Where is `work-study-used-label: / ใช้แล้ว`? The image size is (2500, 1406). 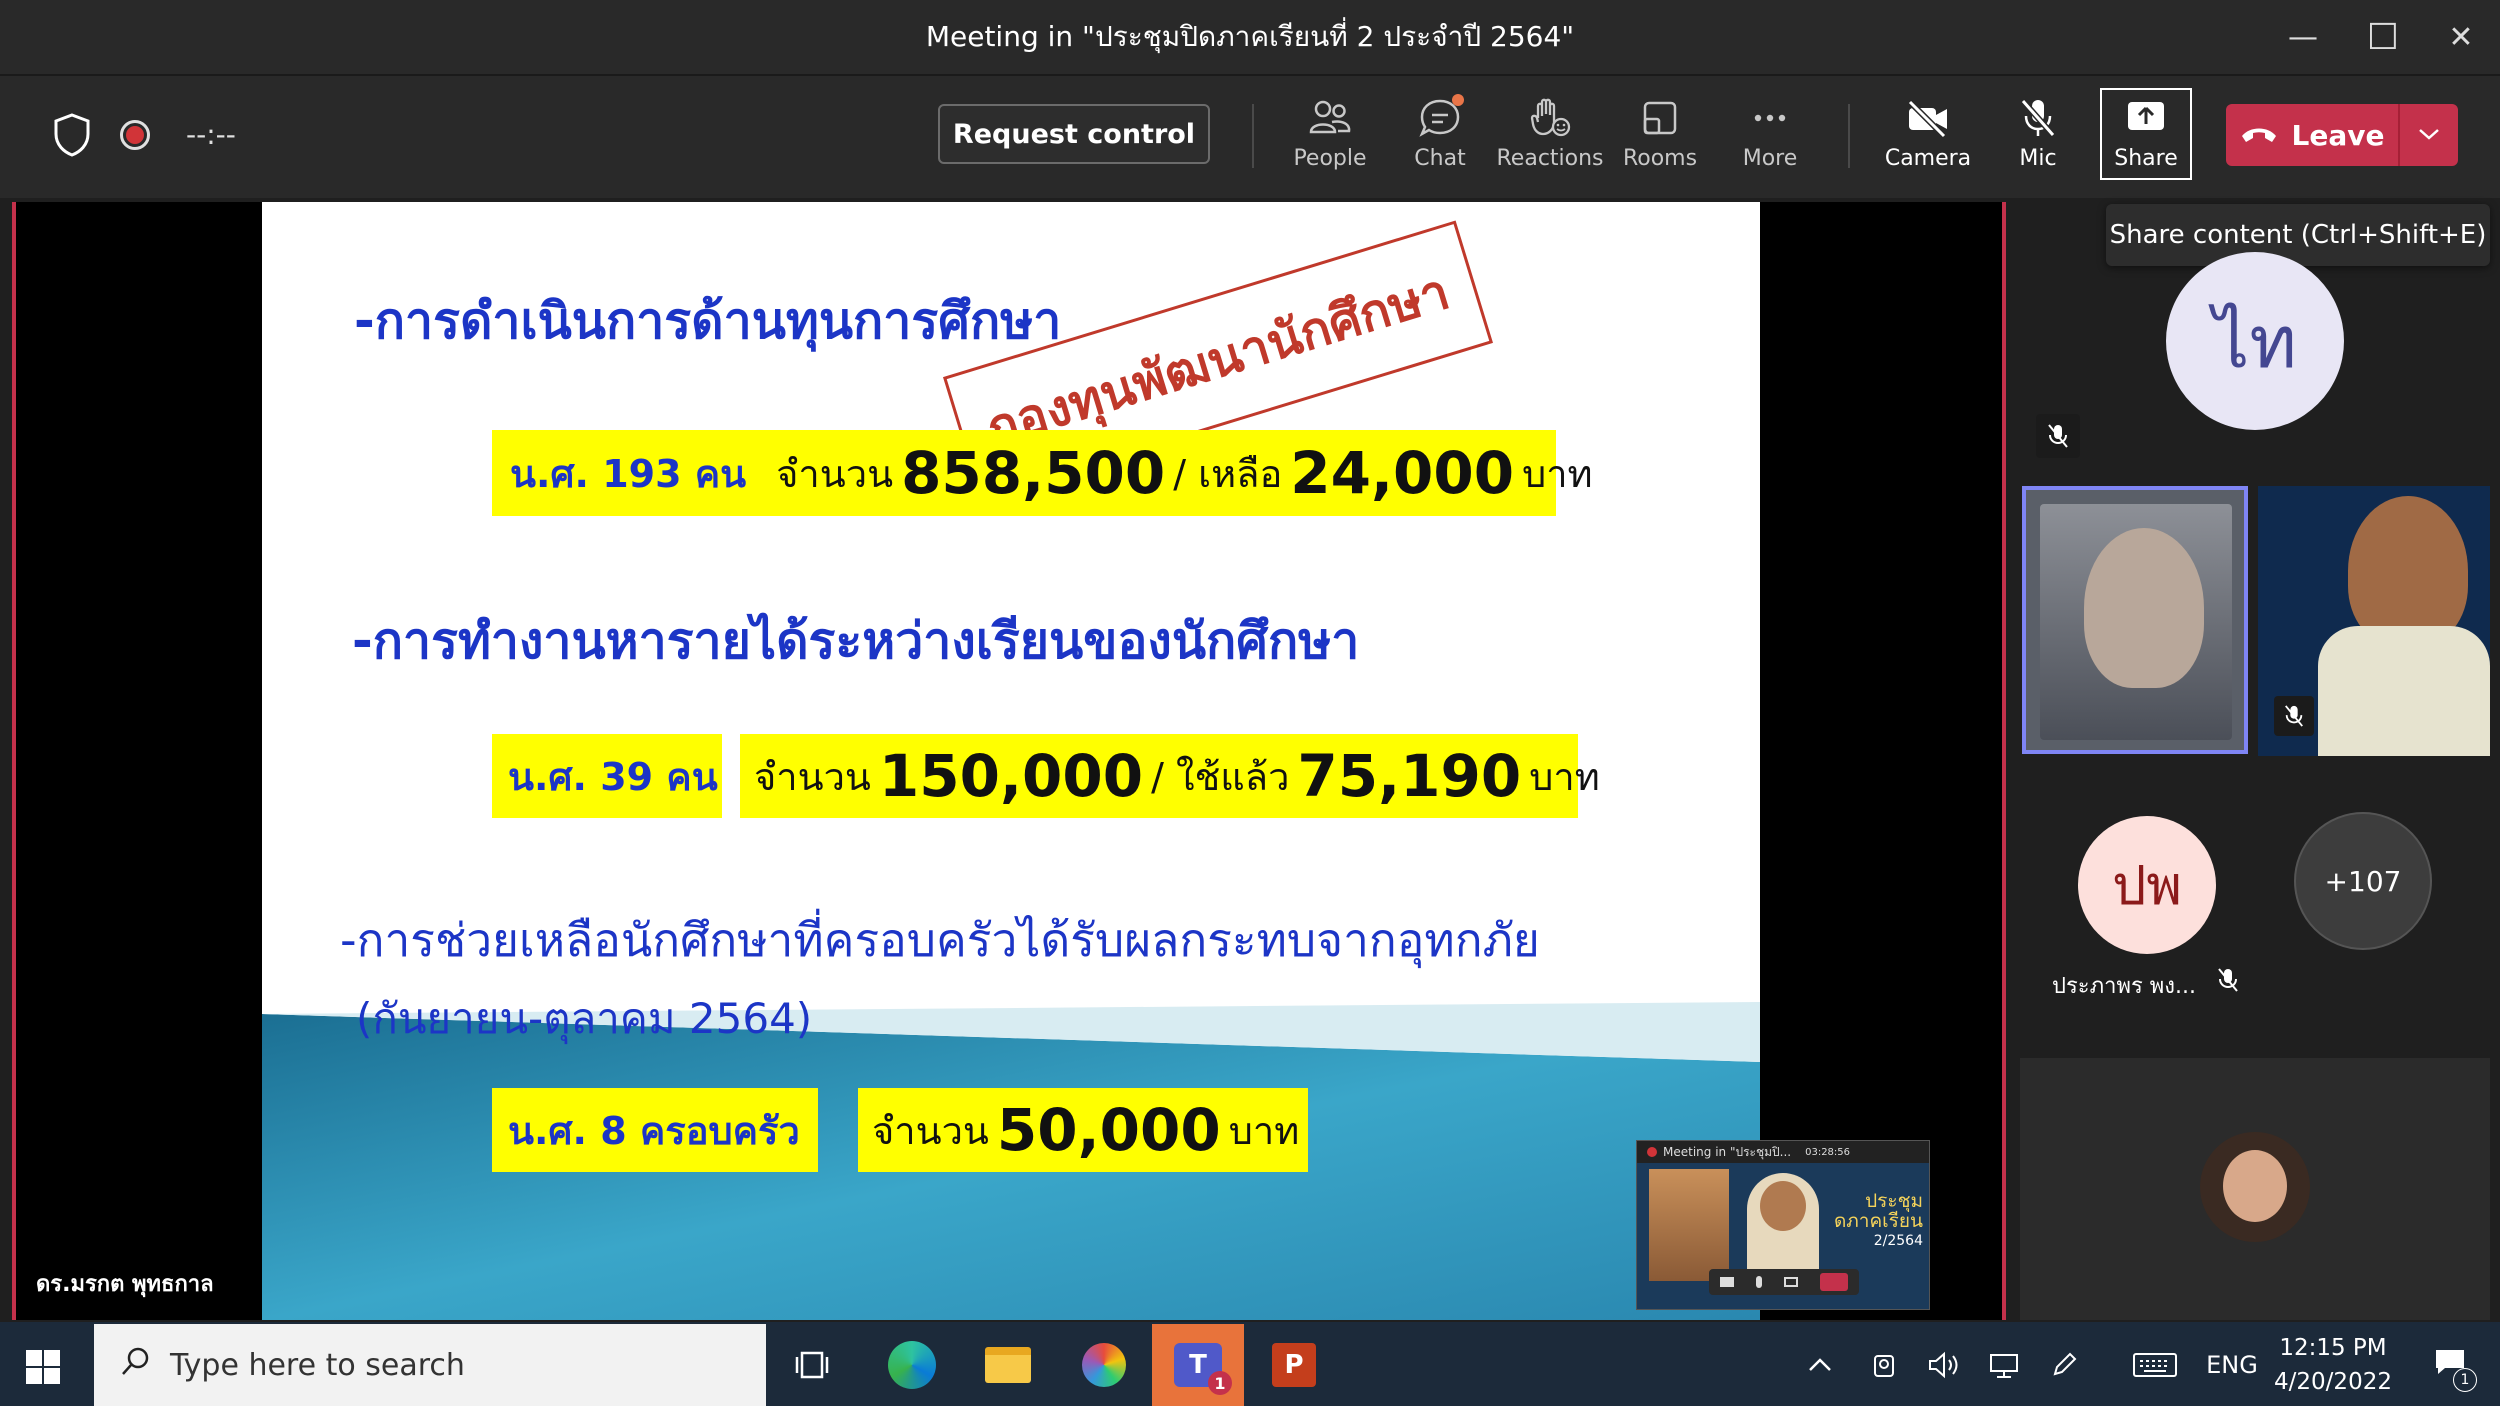 work-study-used-label: / ใช้แล้ว is located at coordinates (1220, 776).